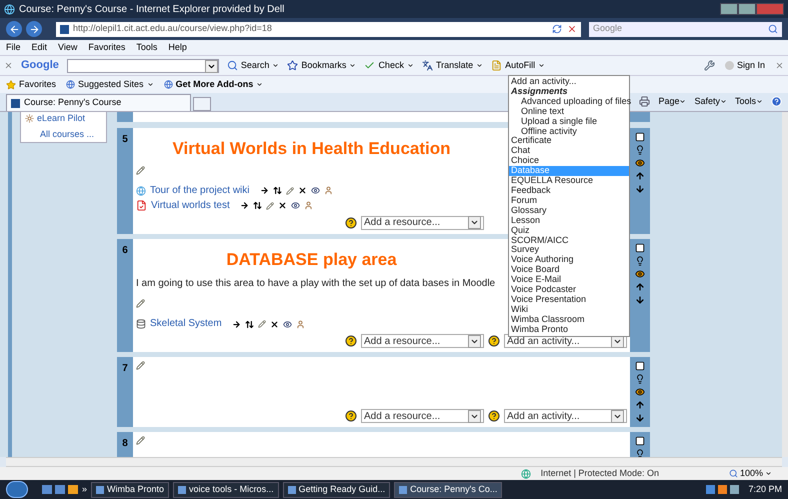  Describe the element at coordinates (729, 9) in the screenshot. I see `minimize-button` at that location.